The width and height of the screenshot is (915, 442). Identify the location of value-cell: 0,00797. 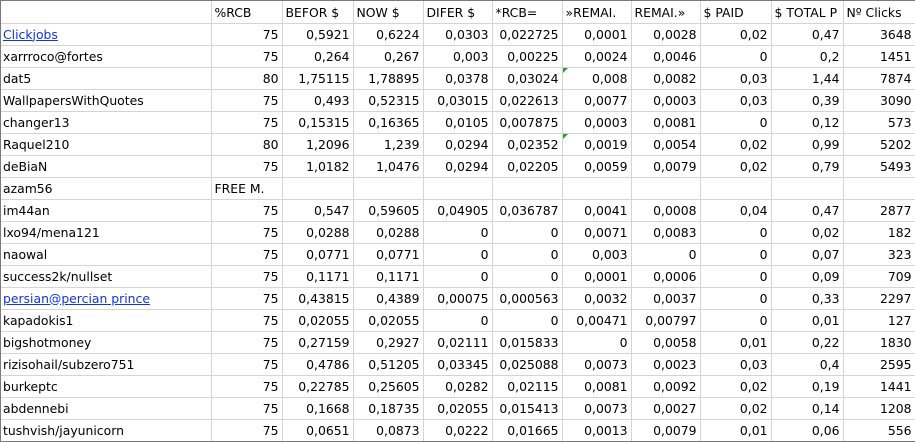
(666, 320).